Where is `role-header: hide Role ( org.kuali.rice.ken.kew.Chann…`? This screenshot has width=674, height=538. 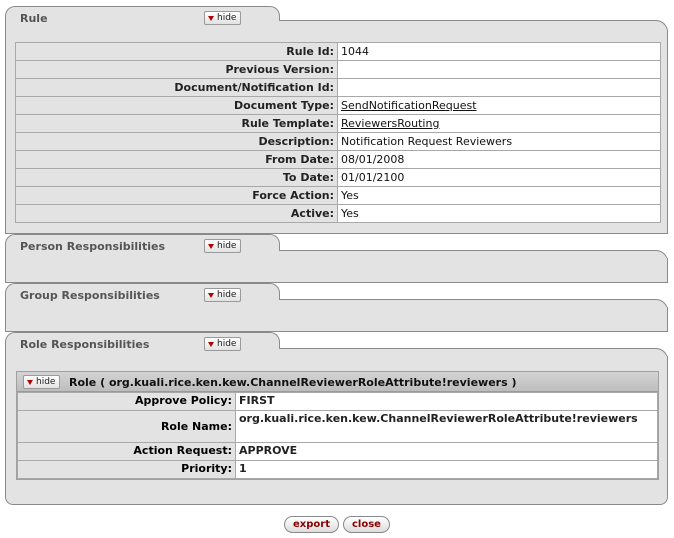
role-header: hide Role ( org.kuali.rice.ken.kew.Chann… is located at coordinates (337, 382).